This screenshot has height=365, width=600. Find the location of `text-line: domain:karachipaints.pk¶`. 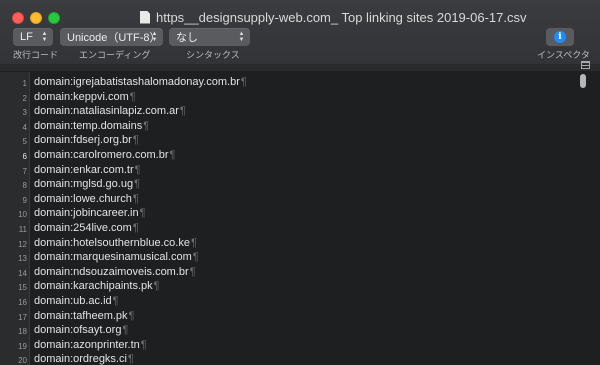

text-line: domain:karachipaints.pk¶ is located at coordinates (97, 286).